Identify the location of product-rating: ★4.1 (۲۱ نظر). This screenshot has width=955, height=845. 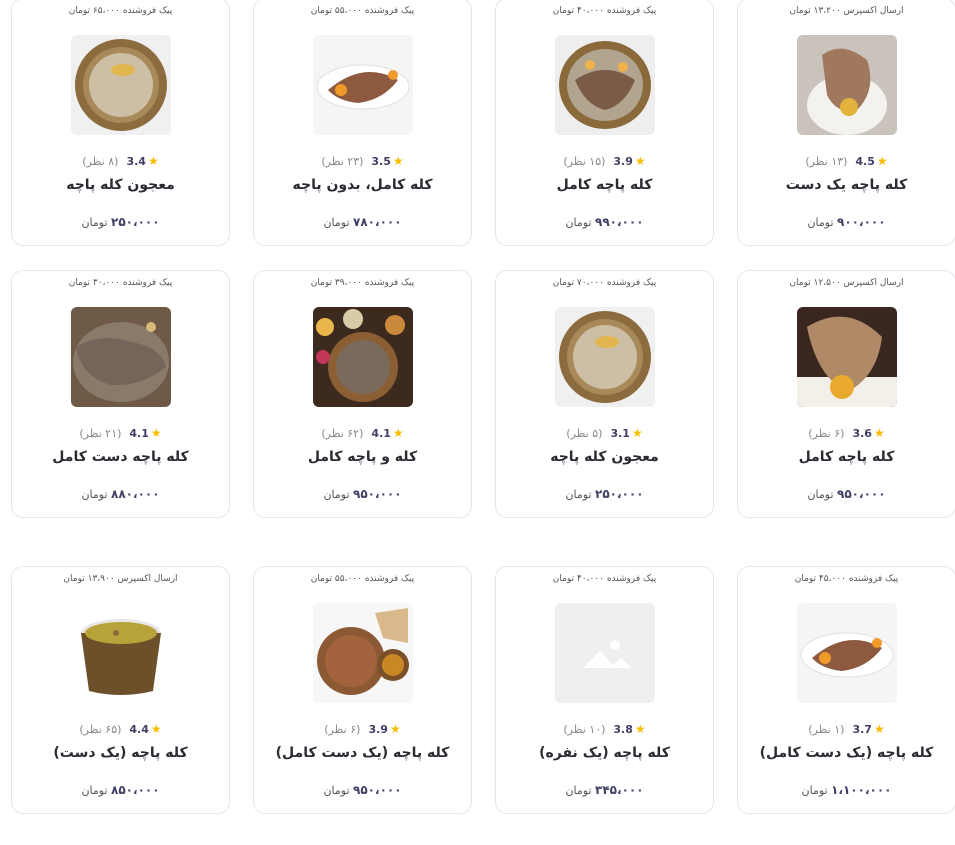
(120, 433).